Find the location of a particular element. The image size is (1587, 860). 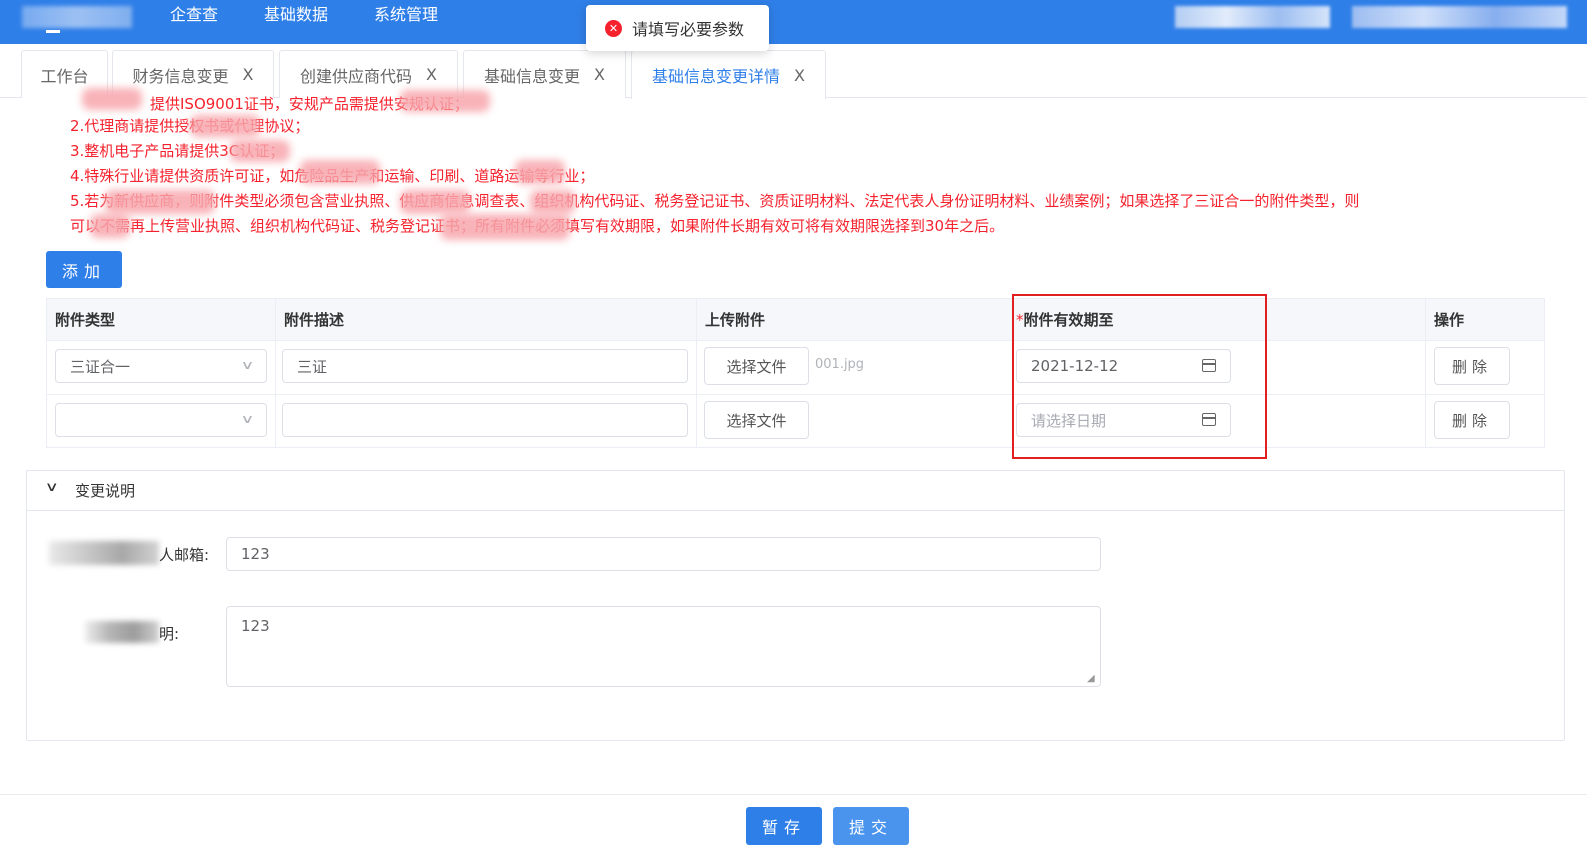

table-cell: 选择文件 is located at coordinates (855, 421).